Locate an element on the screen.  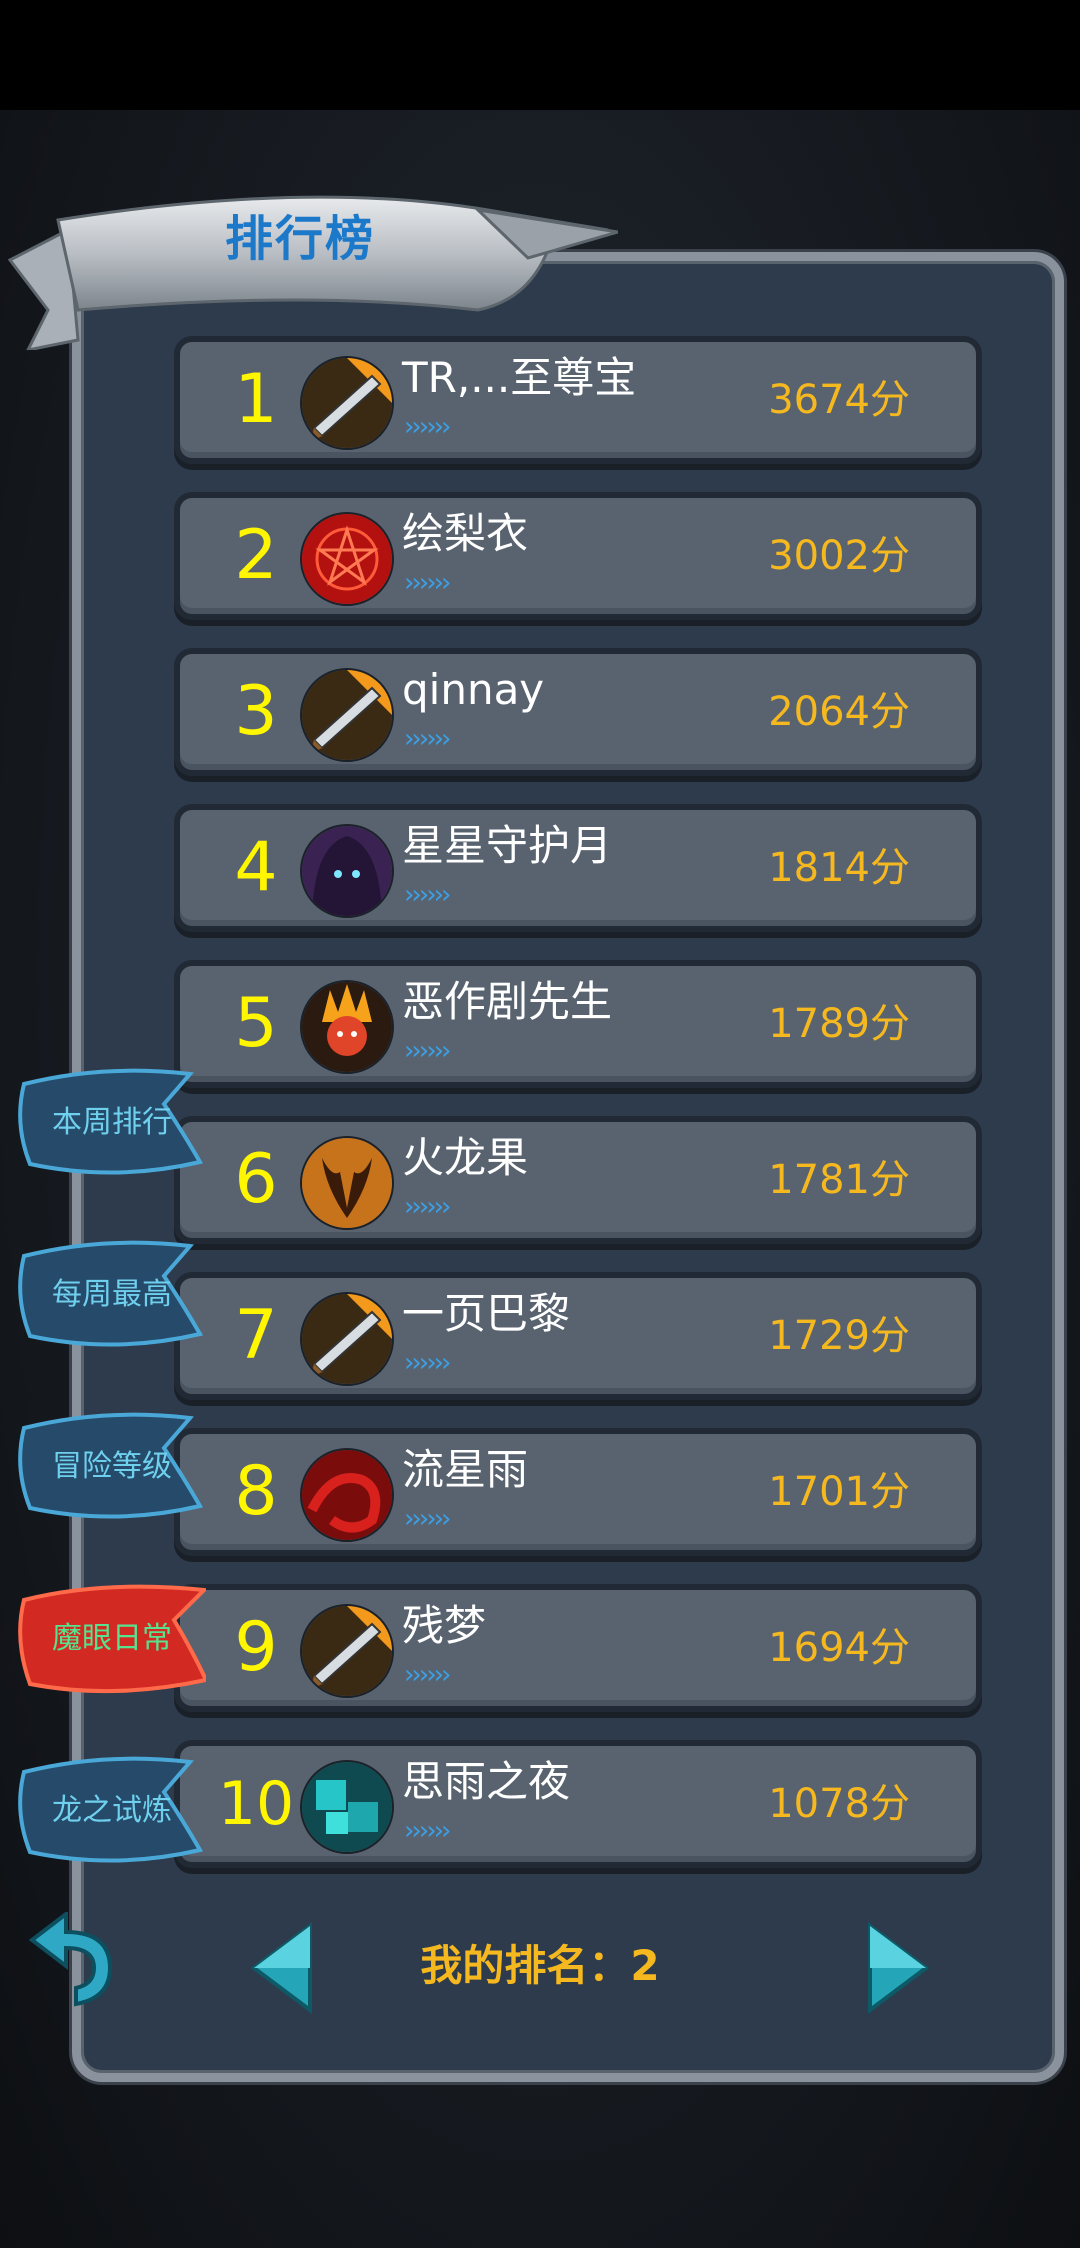
leaderboard-row: 2 绘梨衣 ›››››› 3002分 is located at coordinates (578, 556).